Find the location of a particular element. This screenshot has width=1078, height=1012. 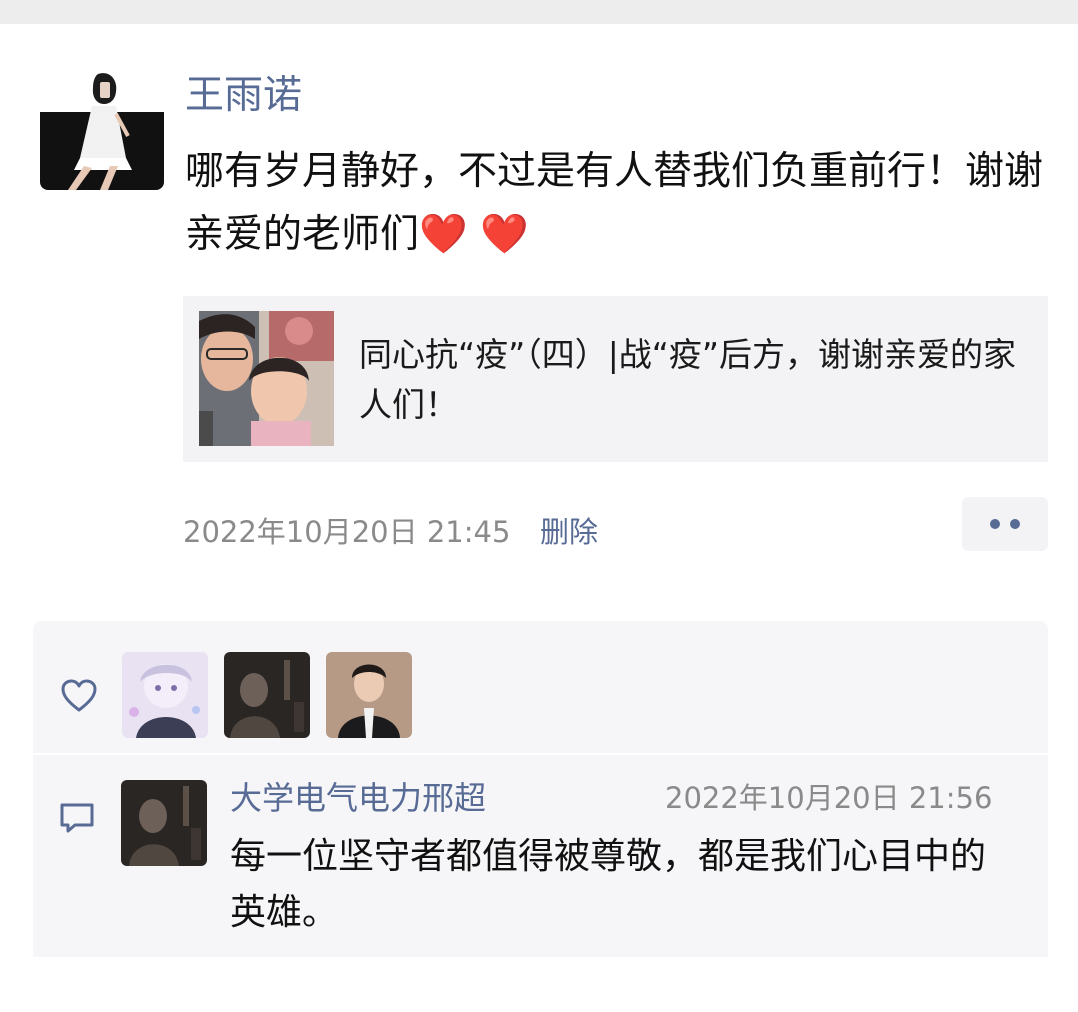

post-body: 哪有岁月静好，不过是有人替我们负重前行！谢谢亲爱的老师们 is located at coordinates (614, 203).